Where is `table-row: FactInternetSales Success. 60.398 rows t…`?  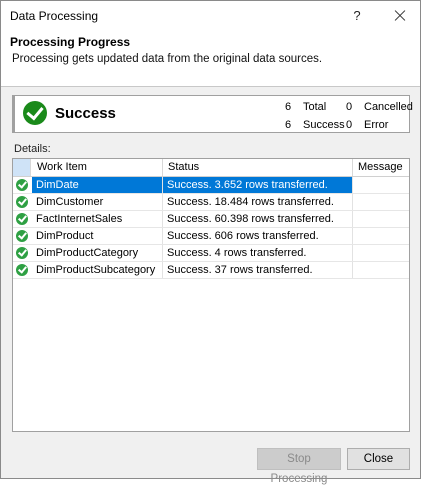 table-row: FactInternetSales Success. 60.398 rows t… is located at coordinates (211, 219).